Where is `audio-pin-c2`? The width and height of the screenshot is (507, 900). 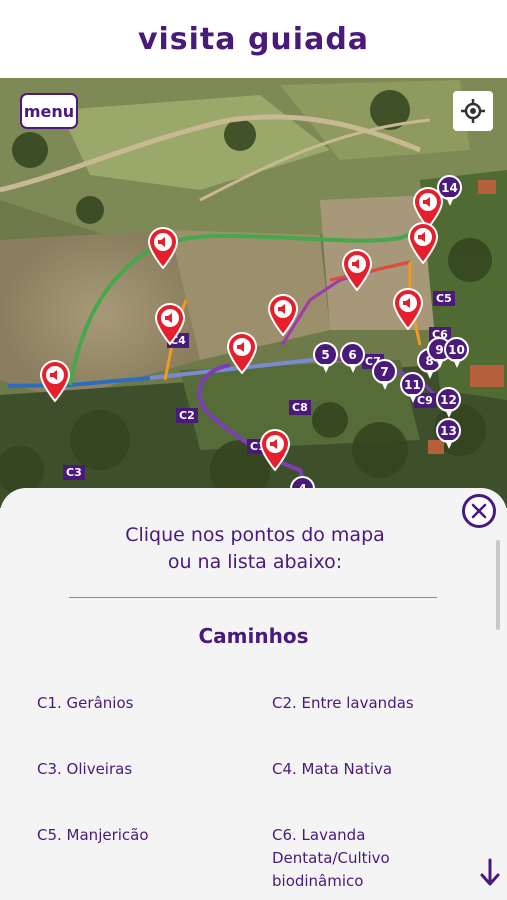 audio-pin-c2 is located at coordinates (170, 326).